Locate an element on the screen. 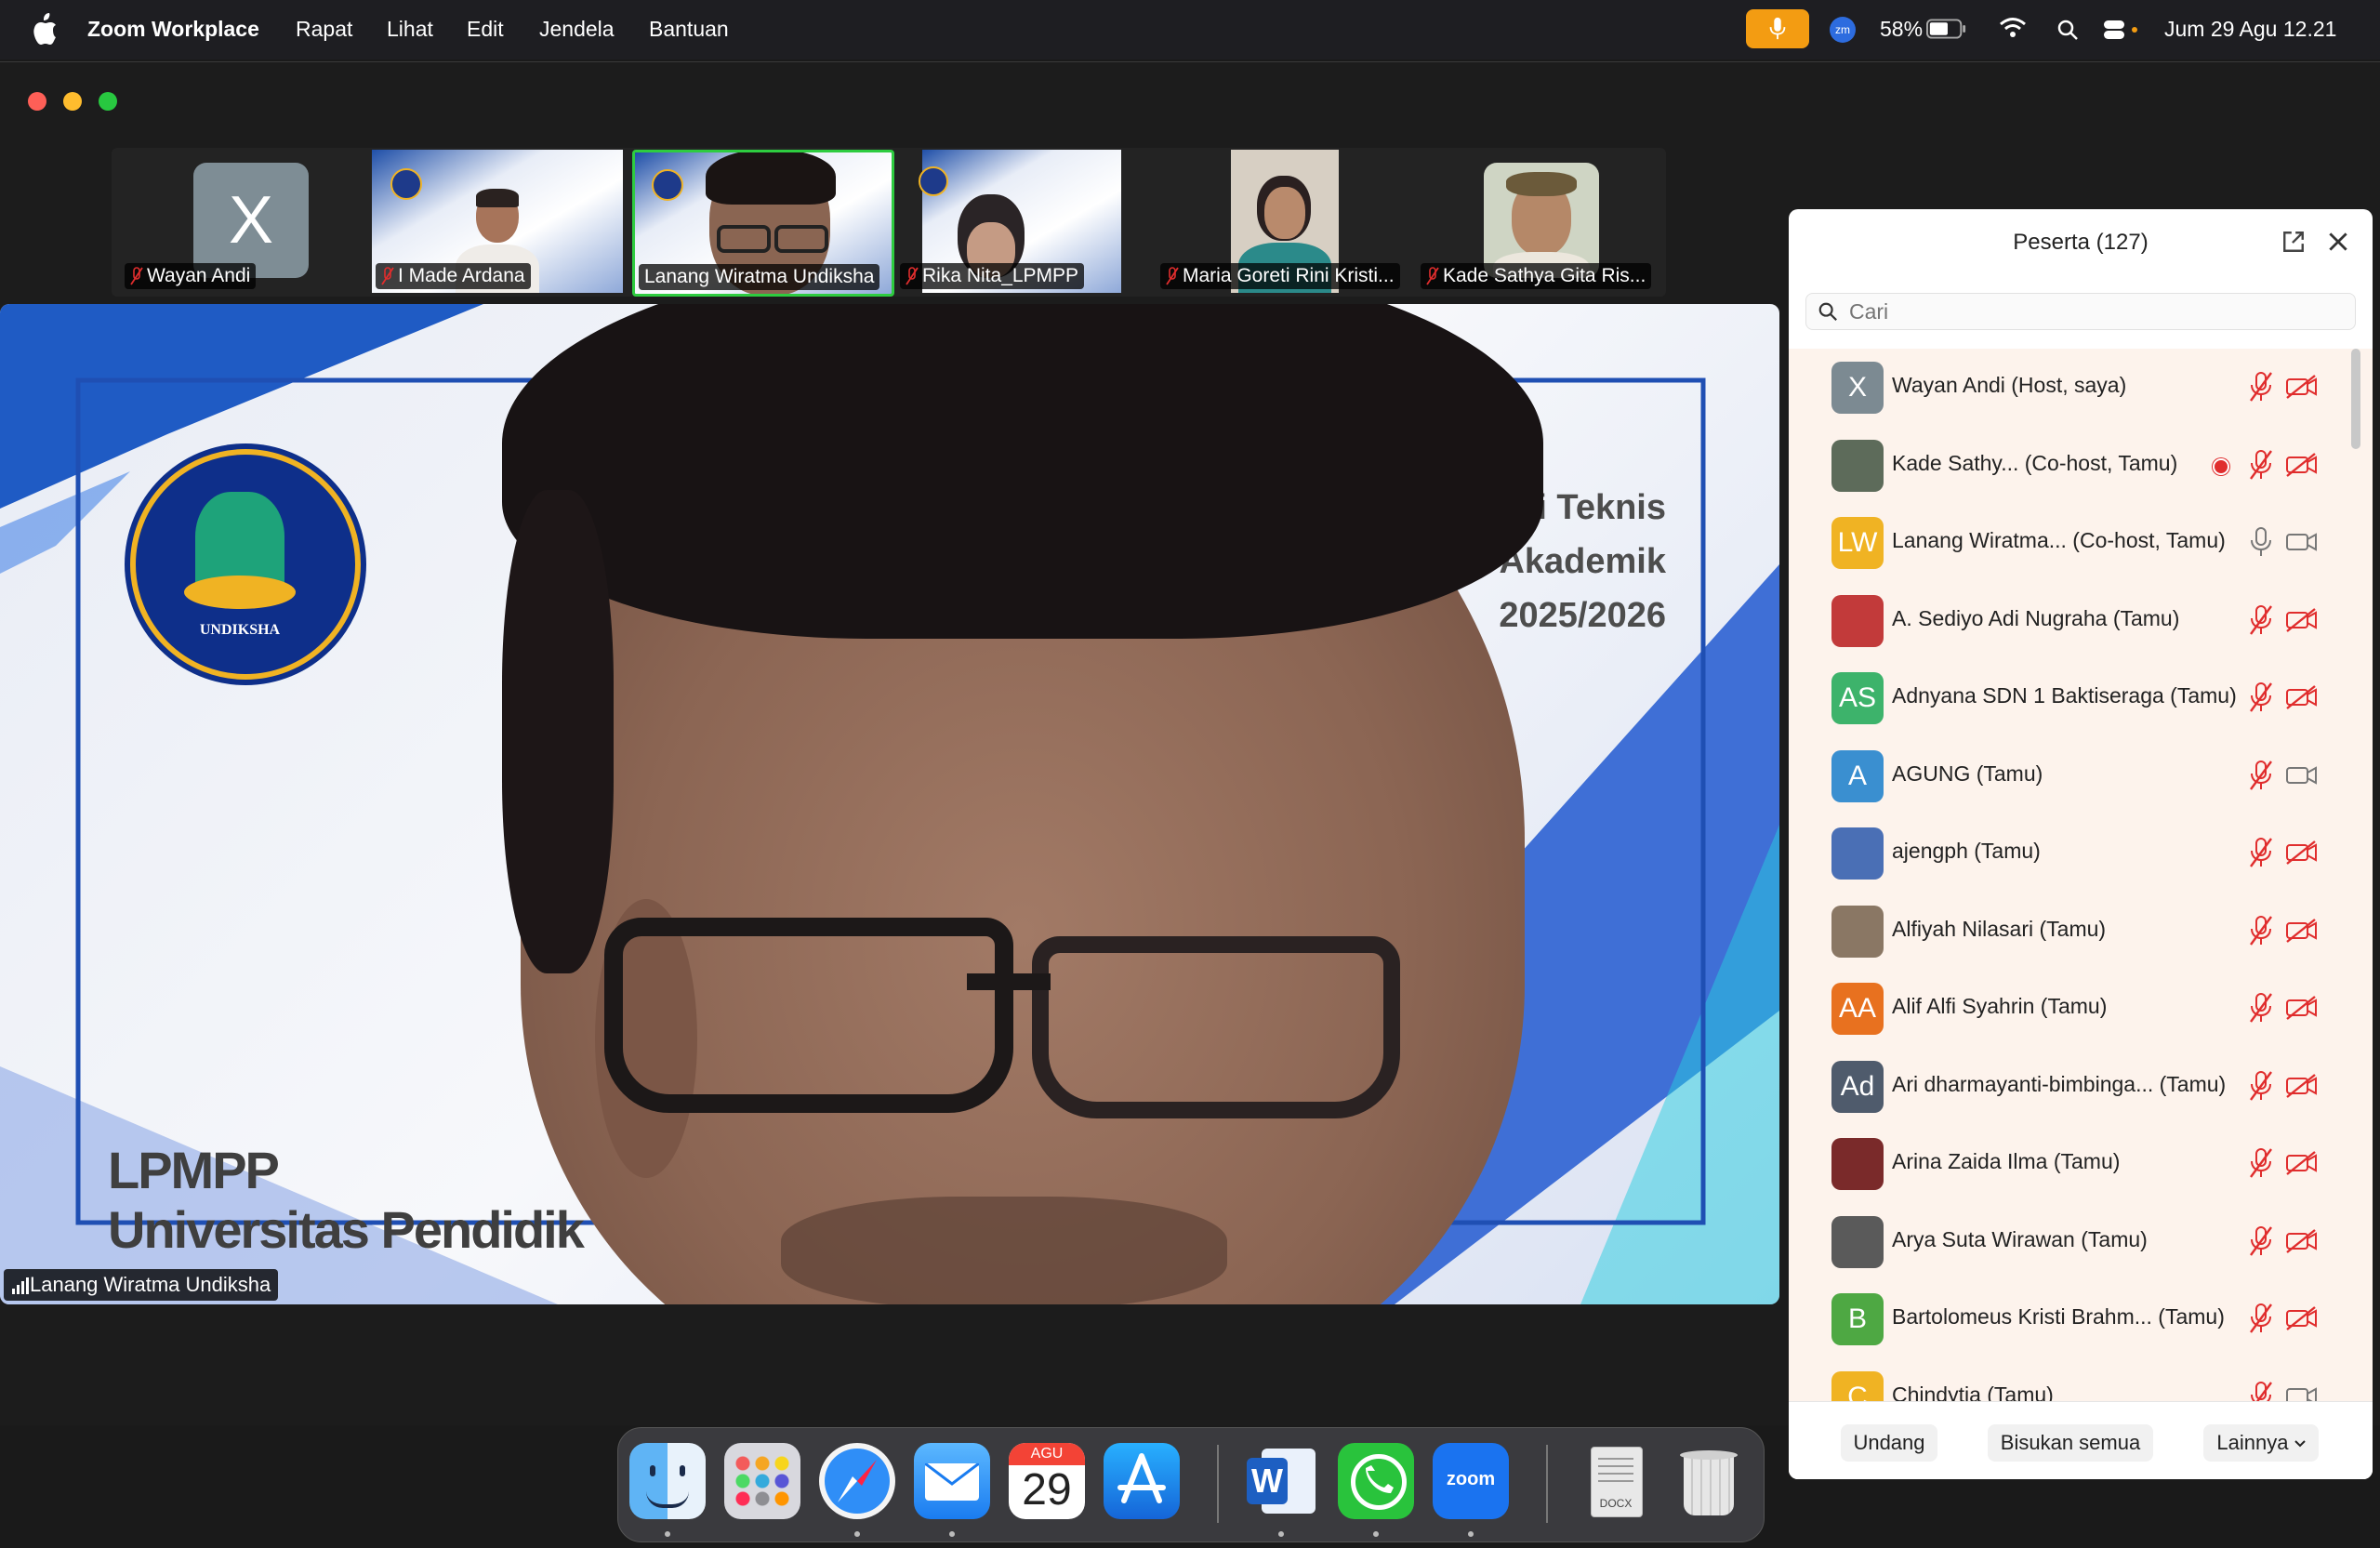  thumbnail-lanang-wiratma-active-speaker: Lanang Wiratma Undiksha is located at coordinates (763, 223).